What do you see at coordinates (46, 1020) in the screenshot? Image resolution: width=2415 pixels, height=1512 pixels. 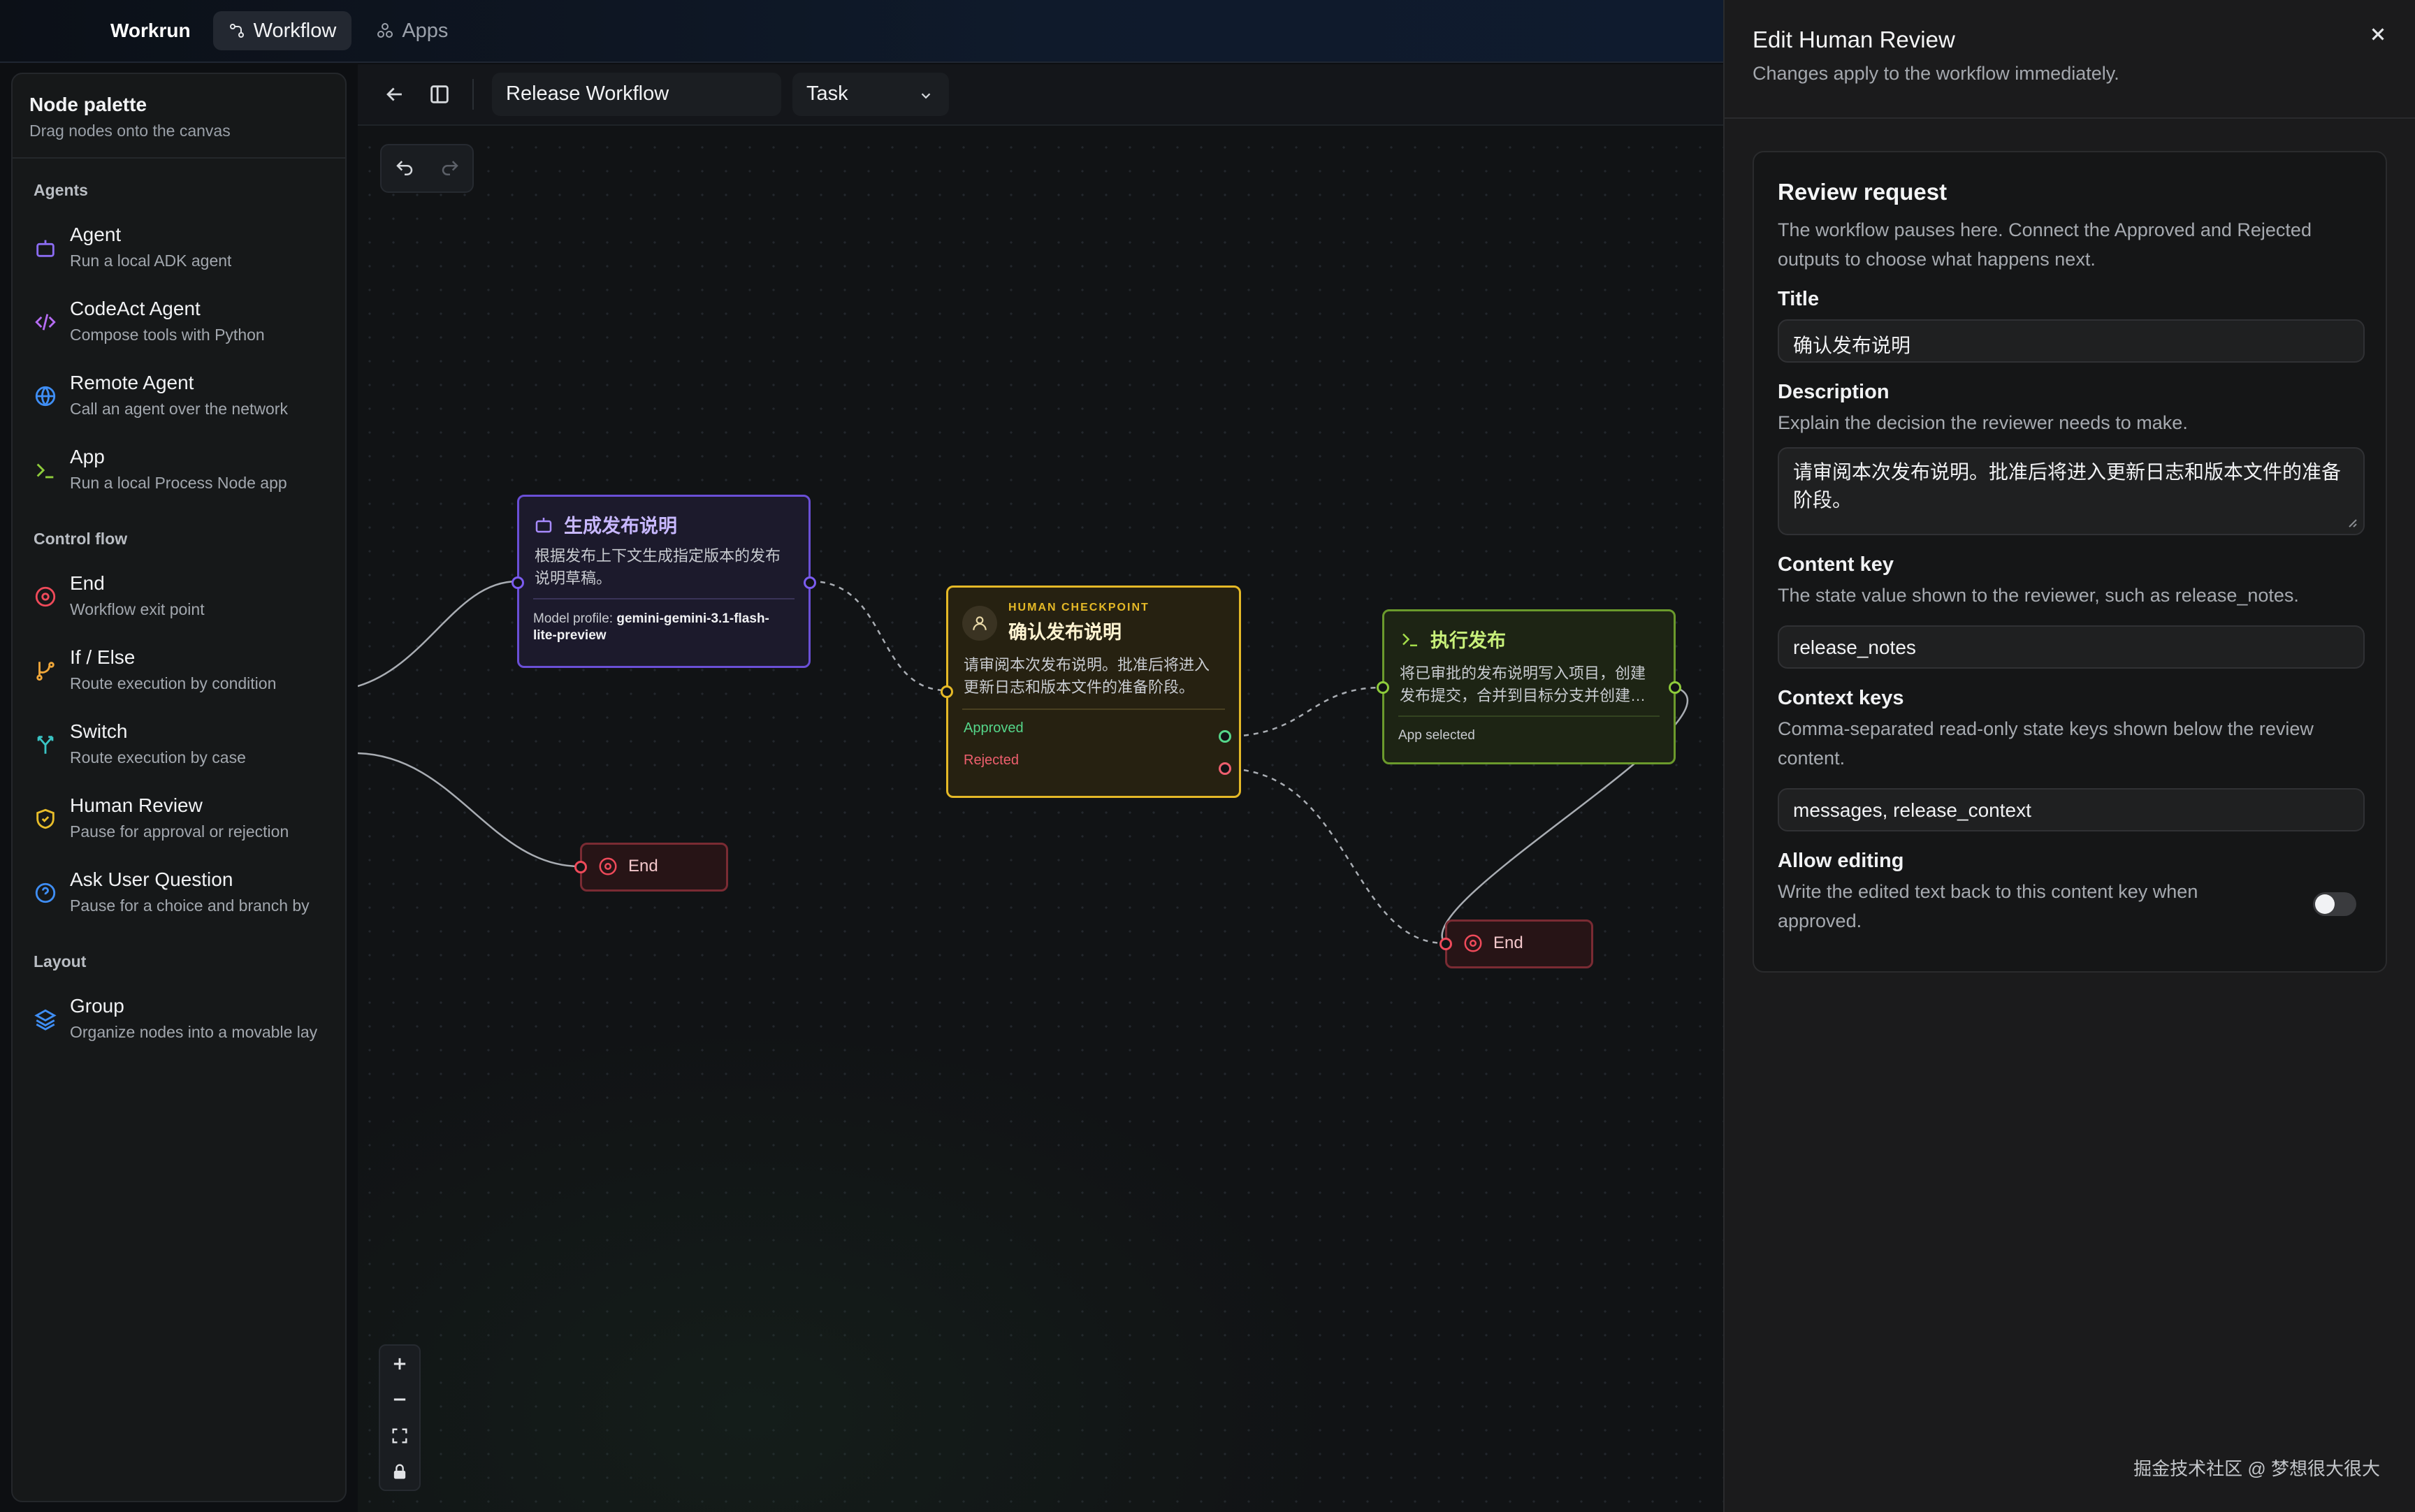 I see `layers-icon` at bounding box center [46, 1020].